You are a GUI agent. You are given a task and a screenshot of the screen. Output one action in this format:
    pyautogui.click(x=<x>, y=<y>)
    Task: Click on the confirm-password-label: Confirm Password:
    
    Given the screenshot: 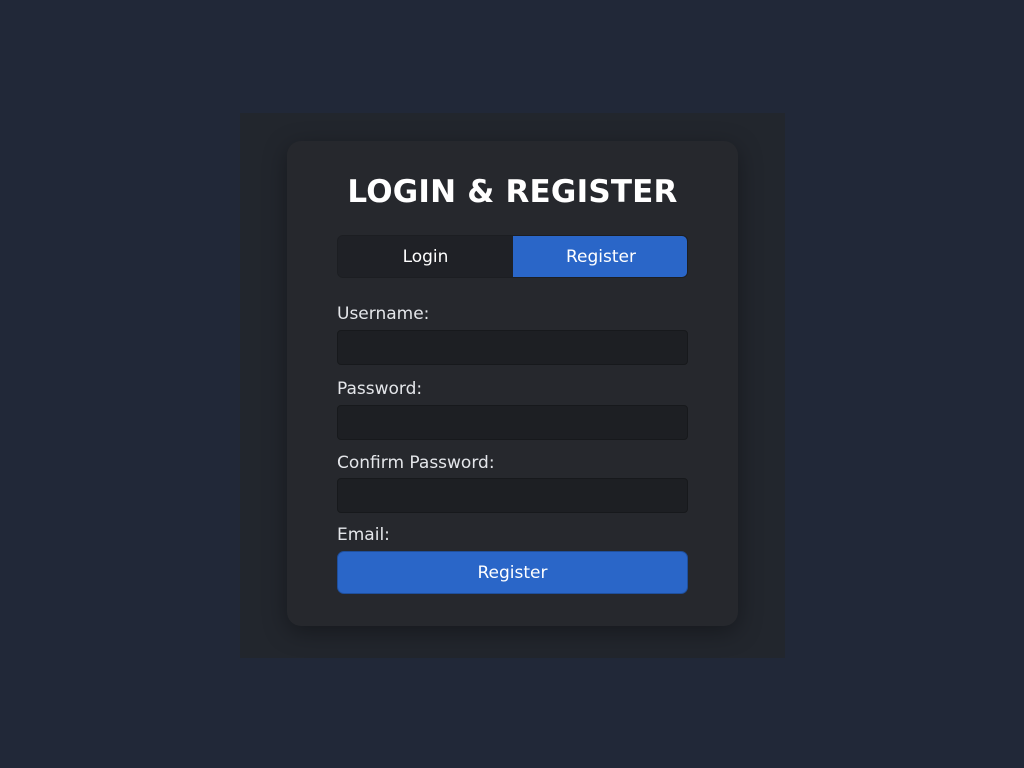 What is the action you would take?
    pyautogui.click(x=416, y=463)
    